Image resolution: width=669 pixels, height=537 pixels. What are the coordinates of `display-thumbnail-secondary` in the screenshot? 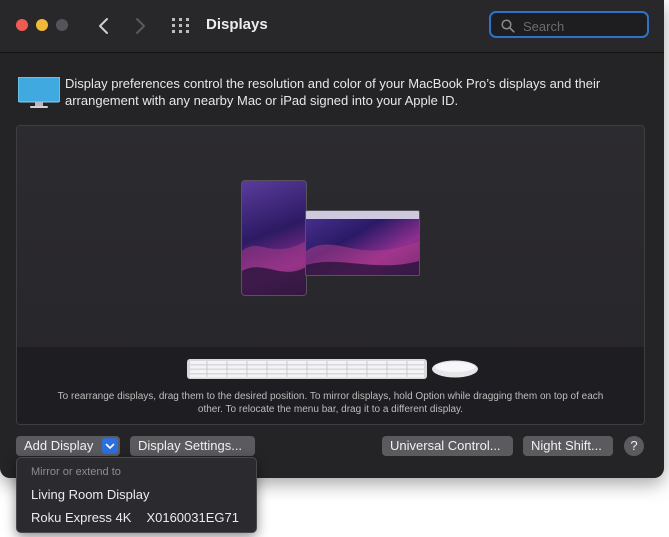 It's located at (362, 243).